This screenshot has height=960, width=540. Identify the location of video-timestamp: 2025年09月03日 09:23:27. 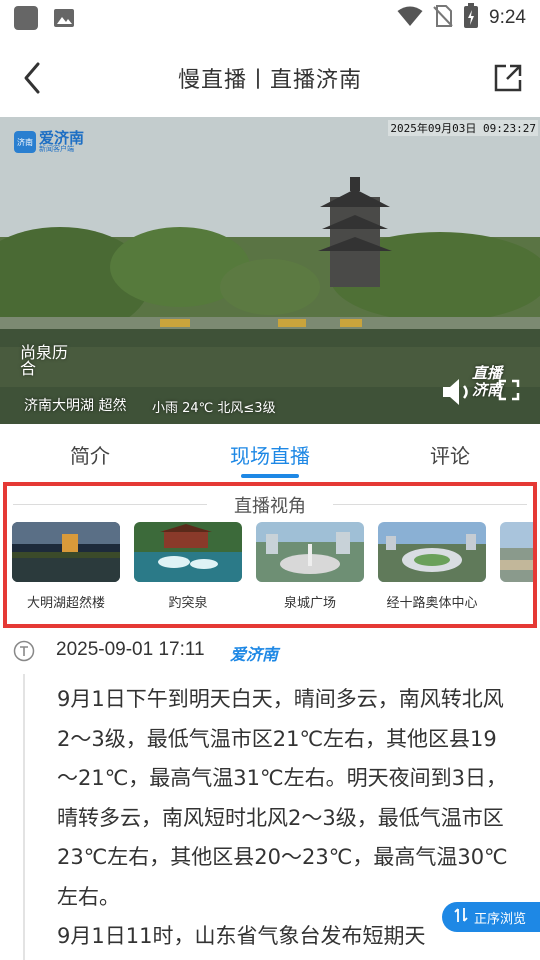
(463, 128).